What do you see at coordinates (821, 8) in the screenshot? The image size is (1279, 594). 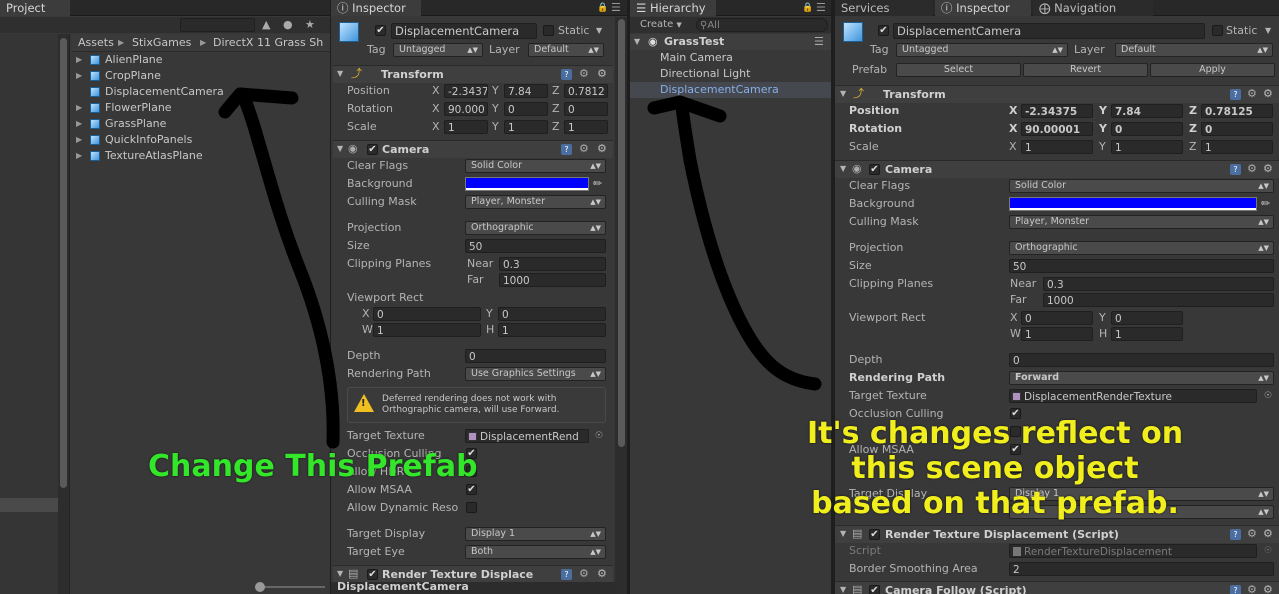 I see `panel-menu-icon: ☰` at bounding box center [821, 8].